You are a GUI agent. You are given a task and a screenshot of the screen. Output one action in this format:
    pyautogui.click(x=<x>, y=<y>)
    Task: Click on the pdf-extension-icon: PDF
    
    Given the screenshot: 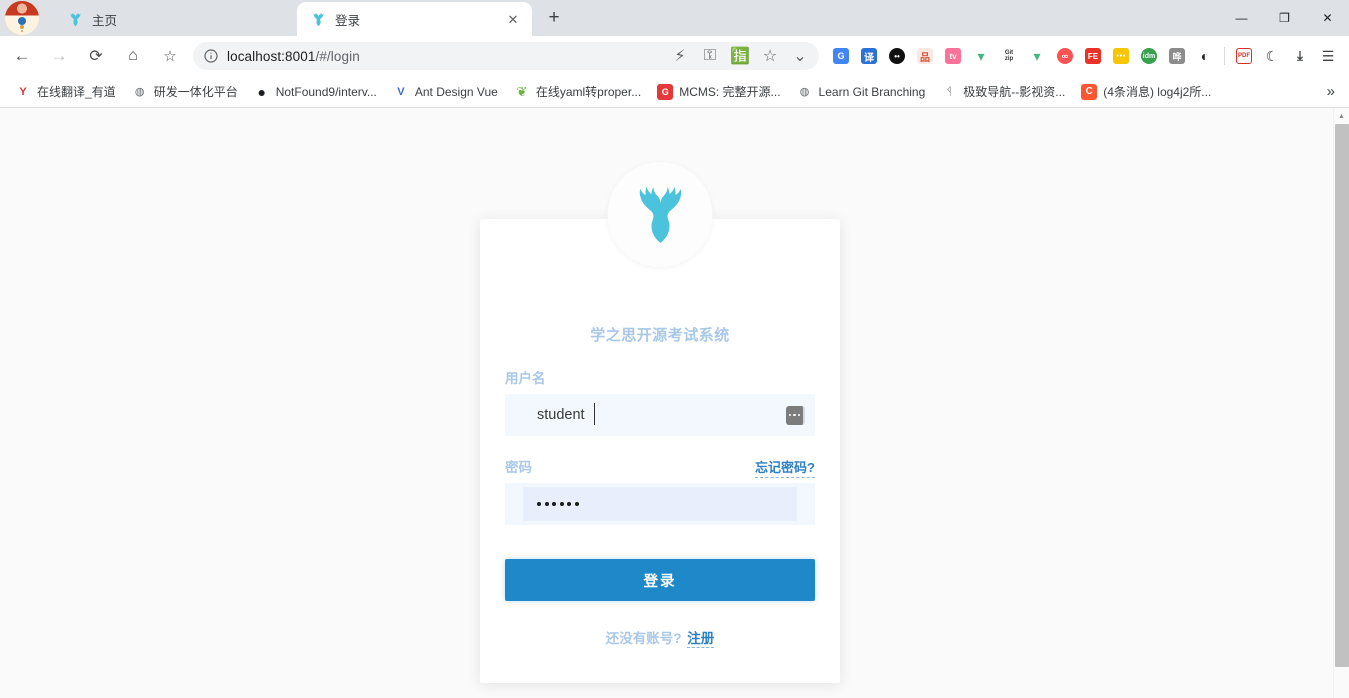 What is the action you would take?
    pyautogui.click(x=1244, y=56)
    